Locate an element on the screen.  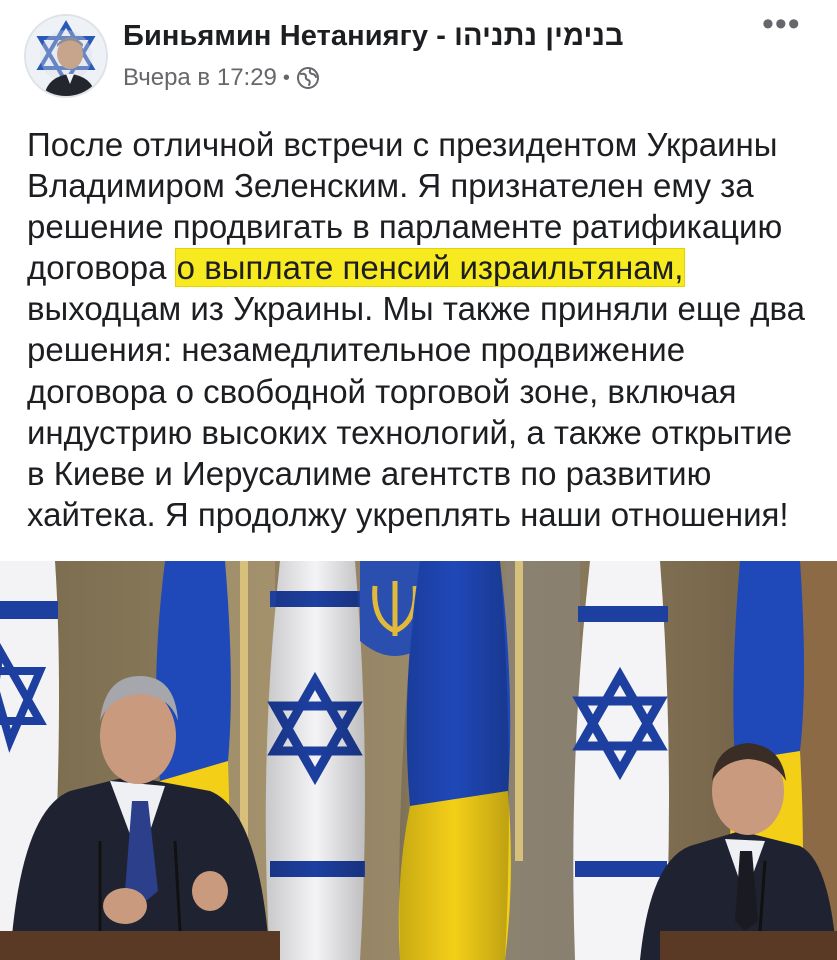
post-meta: Вчера в 17:29 • is located at coordinates (221, 78).